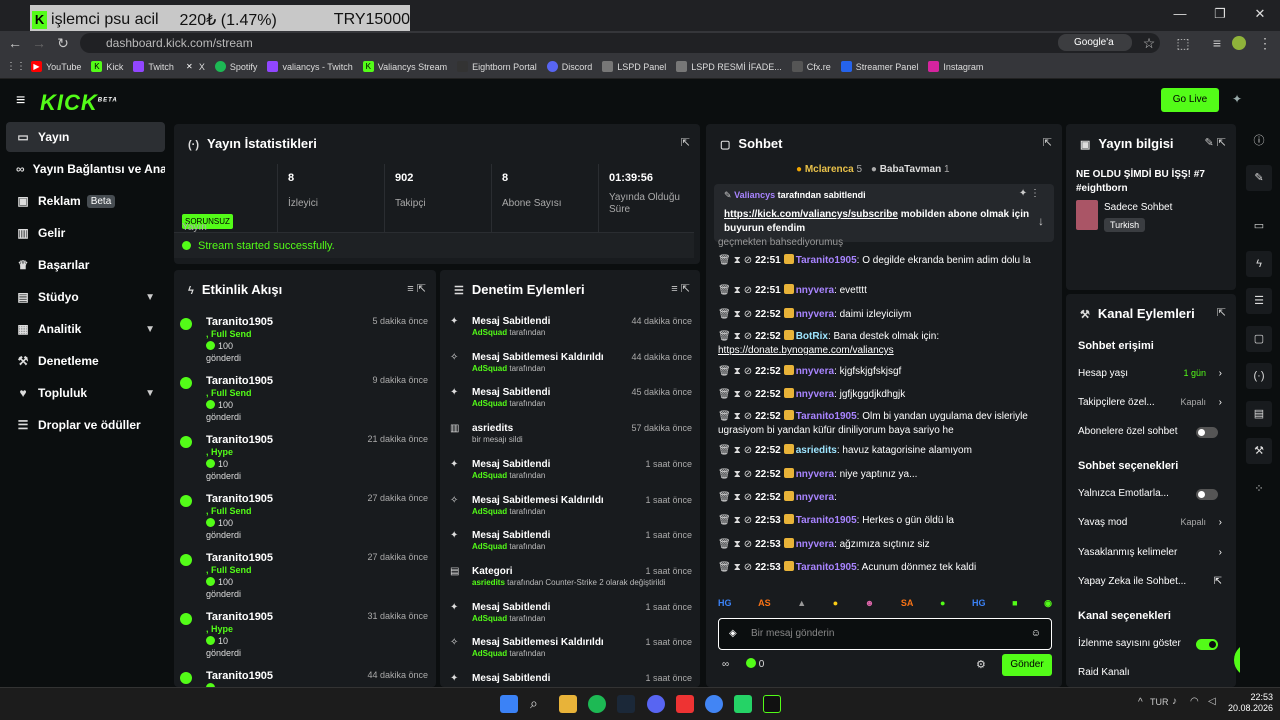  Describe the element at coordinates (1048, 605) in the screenshot. I see `emote: ◉` at that location.